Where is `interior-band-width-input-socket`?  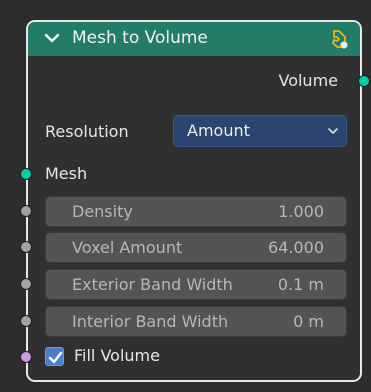
interior-band-width-input-socket is located at coordinates (26, 321).